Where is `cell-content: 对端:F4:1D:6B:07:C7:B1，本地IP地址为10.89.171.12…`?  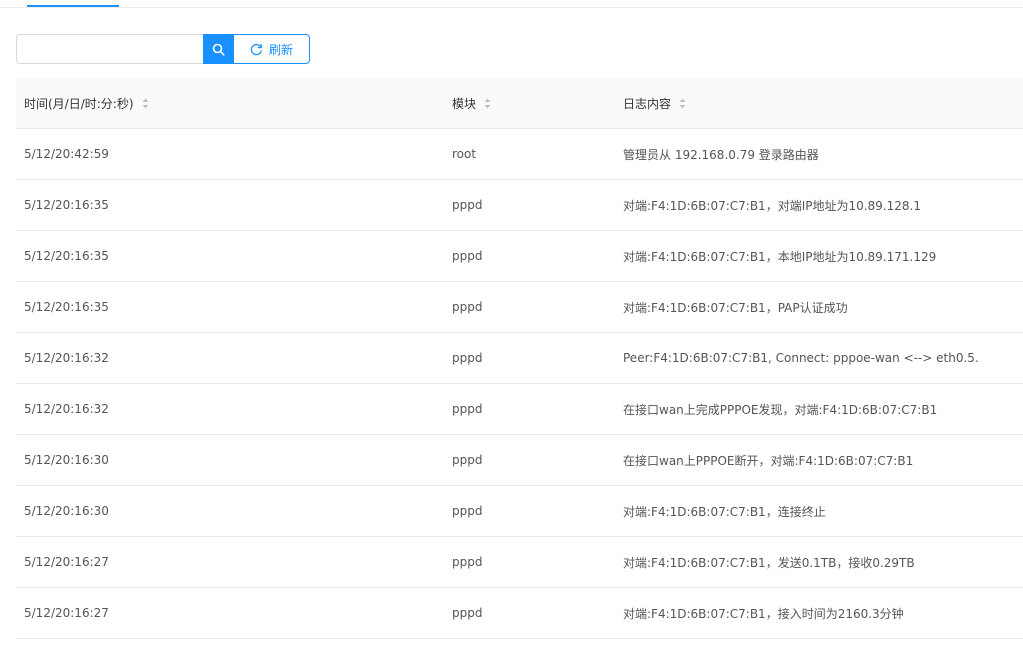
cell-content: 对端:F4:1D:6B:07:C7:B1，本地IP地址为10.89.171.12… is located at coordinates (823, 256).